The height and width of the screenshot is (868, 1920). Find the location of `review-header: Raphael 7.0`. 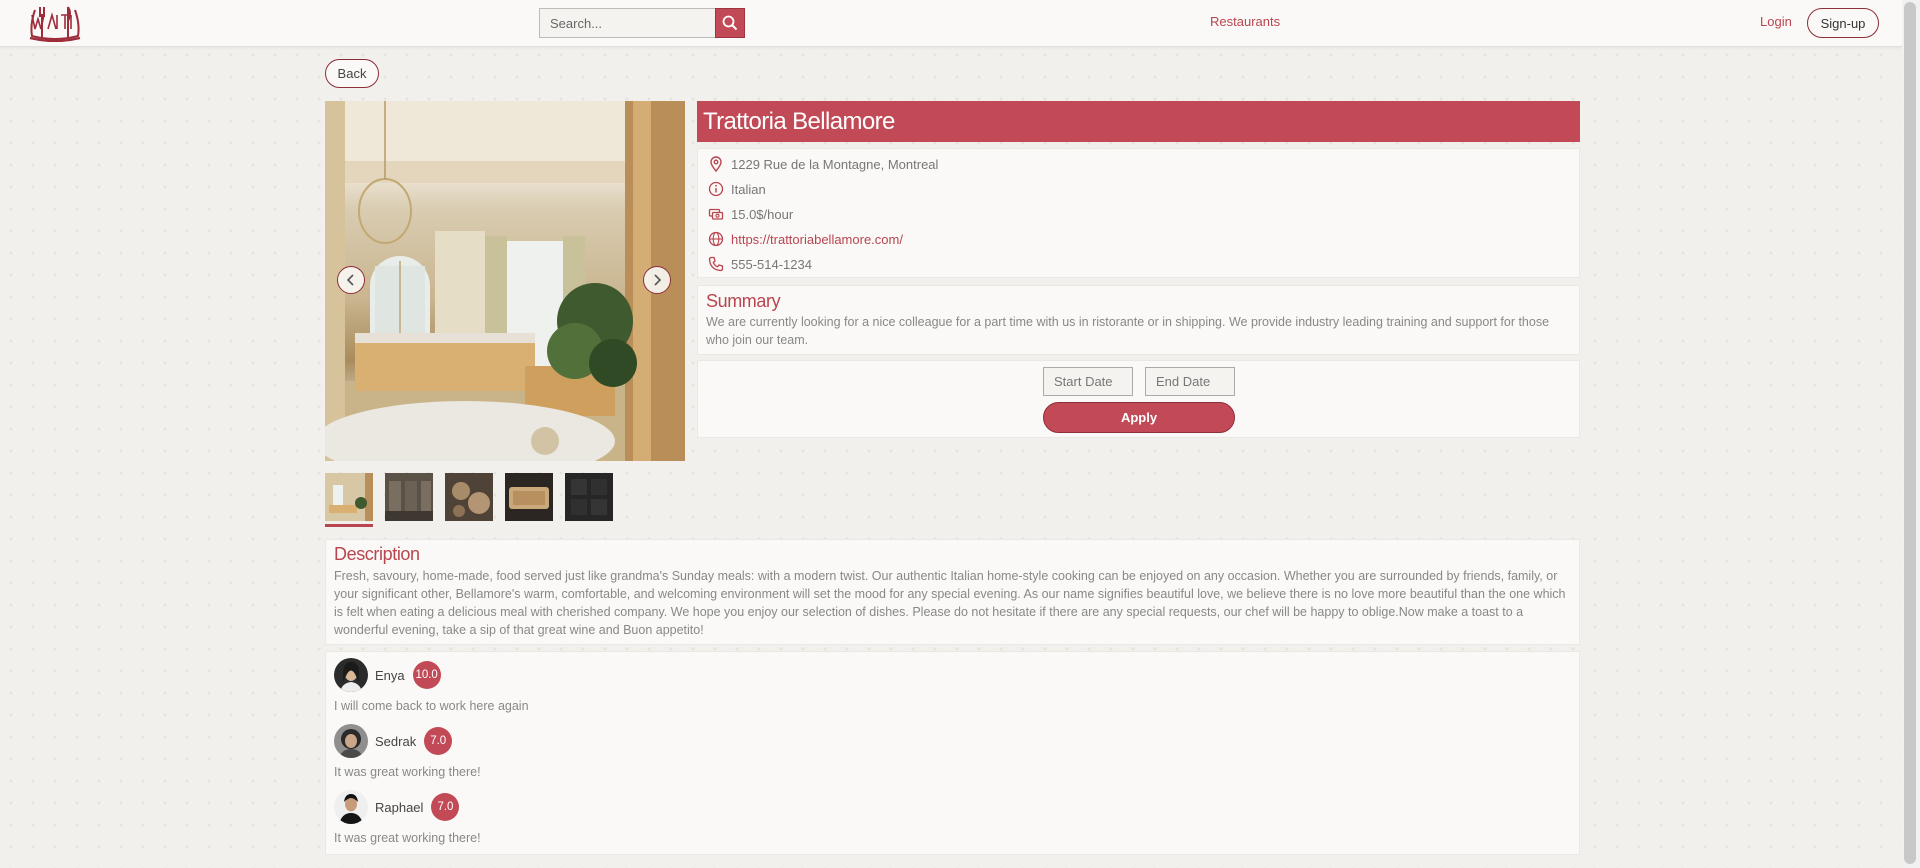

review-header: Raphael 7.0 is located at coordinates (397, 807).